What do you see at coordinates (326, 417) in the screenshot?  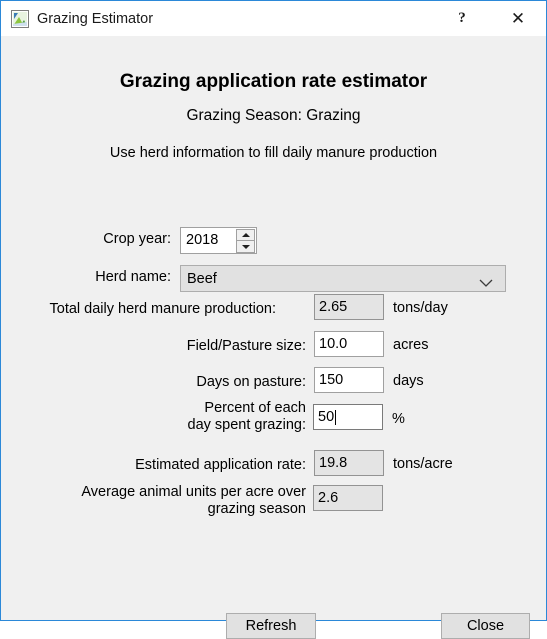 I see `percent-day-grazing-value: 50` at bounding box center [326, 417].